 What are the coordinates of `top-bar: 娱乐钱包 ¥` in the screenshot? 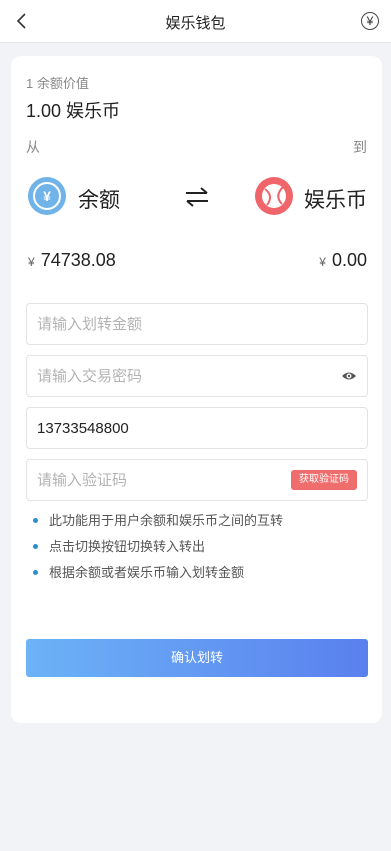 It's located at (195, 21).